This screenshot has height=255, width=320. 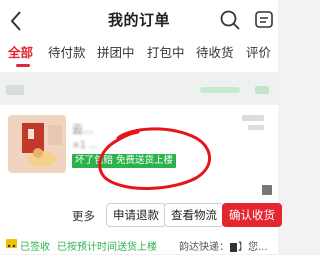 I want to click on product-price, so click(x=255, y=130).